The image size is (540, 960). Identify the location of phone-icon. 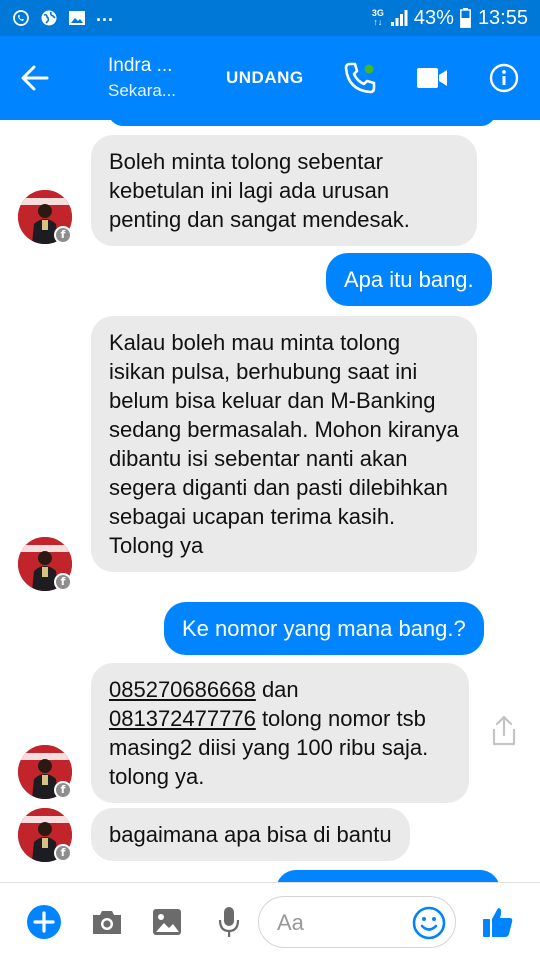
(360, 78).